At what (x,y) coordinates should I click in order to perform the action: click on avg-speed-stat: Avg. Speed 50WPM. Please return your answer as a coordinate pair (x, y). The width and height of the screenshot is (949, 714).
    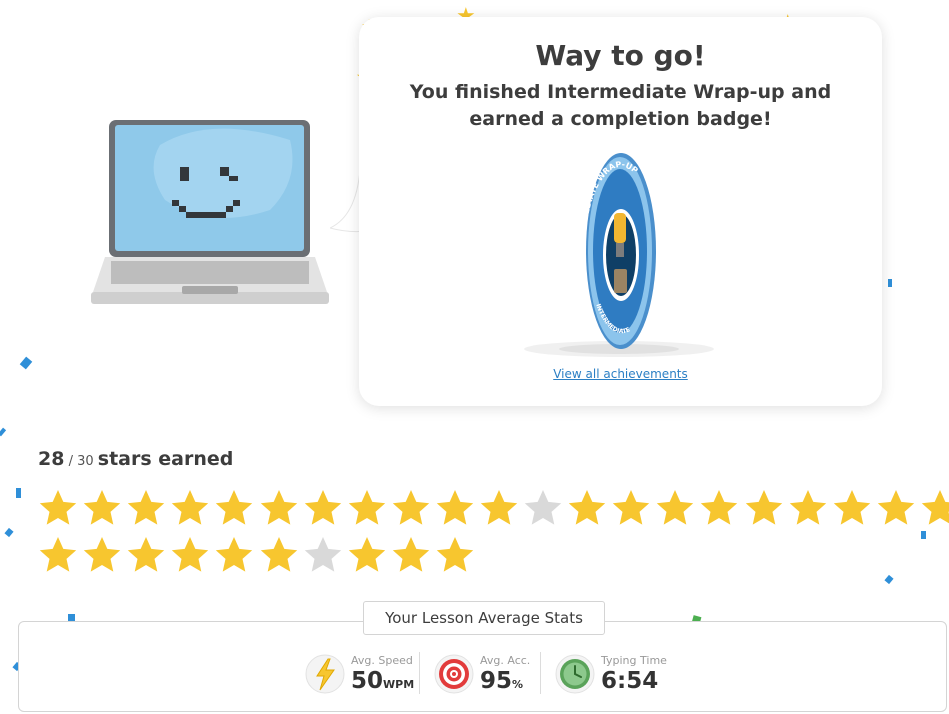
    Looking at the image, I should click on (359, 674).